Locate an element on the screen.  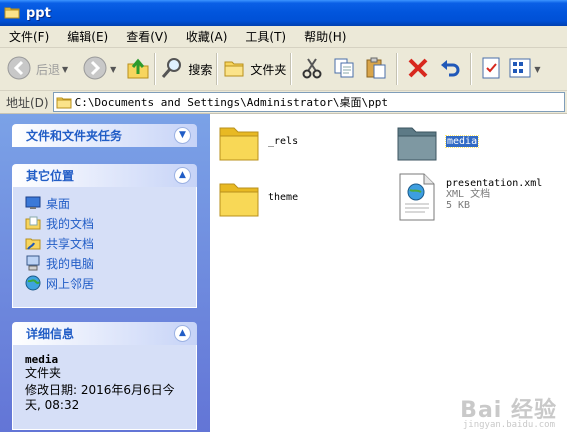
paste-icon is located at coordinates (376, 69).